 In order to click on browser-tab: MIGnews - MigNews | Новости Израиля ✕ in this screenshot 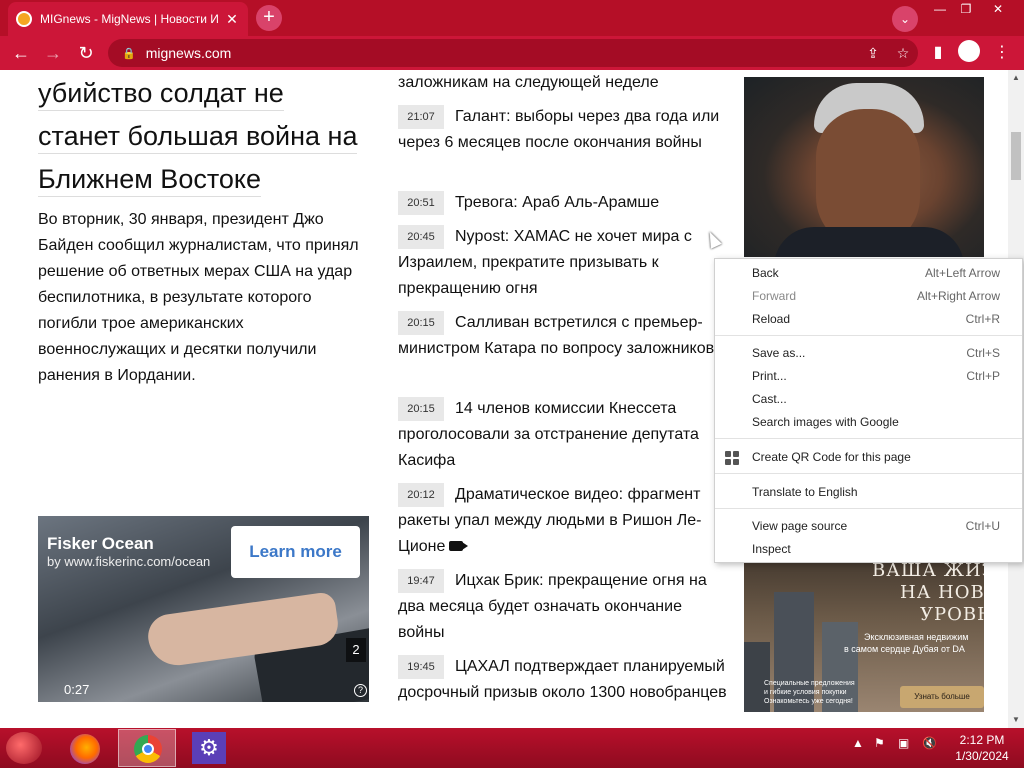, I will do `click(128, 19)`.